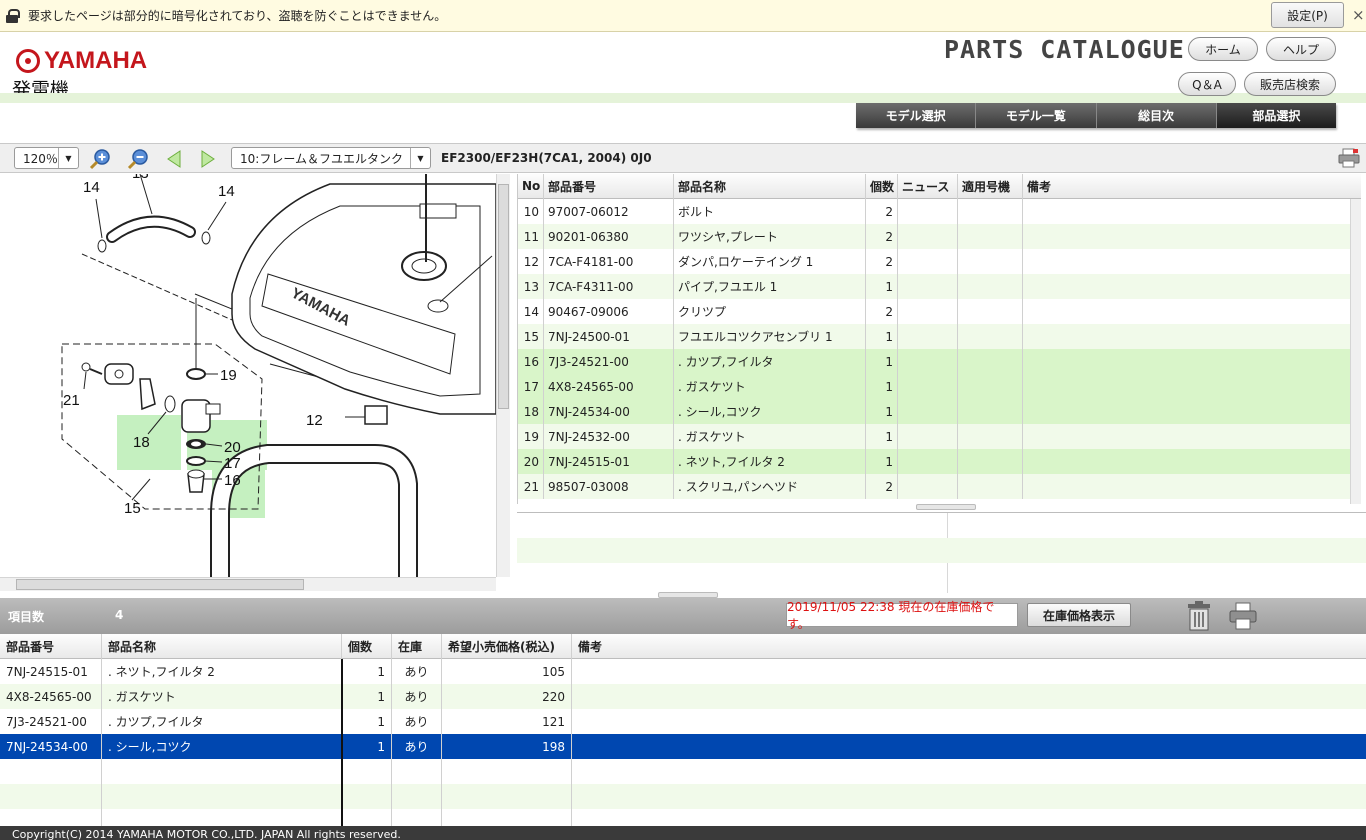  I want to click on item-count-value: 4, so click(119, 615).